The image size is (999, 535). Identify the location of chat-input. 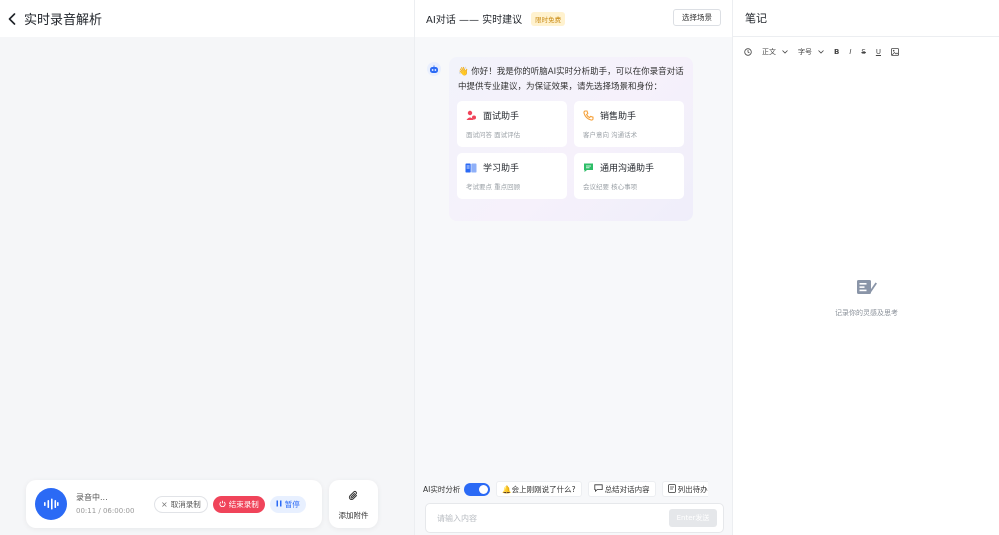
(547, 518).